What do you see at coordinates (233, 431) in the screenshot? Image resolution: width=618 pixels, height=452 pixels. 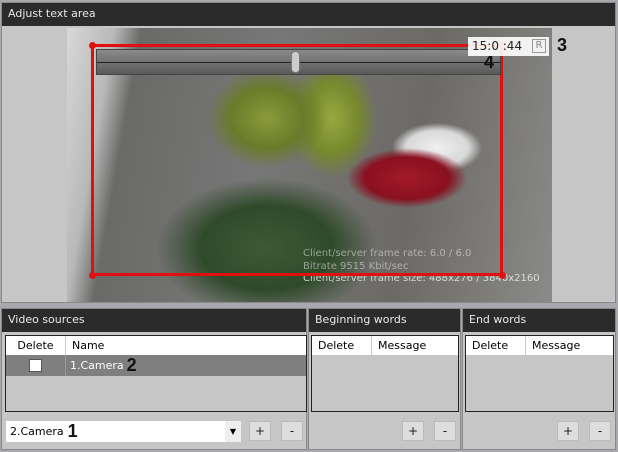 I see `chevron-down-icon: ▼` at bounding box center [233, 431].